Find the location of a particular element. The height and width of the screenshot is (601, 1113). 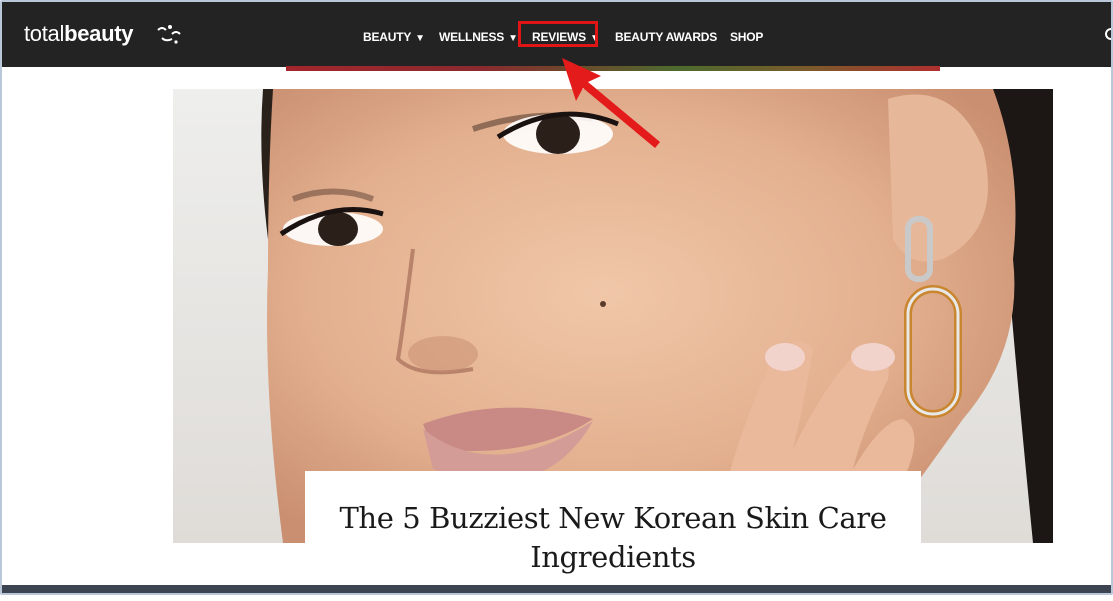

nav-item-beauty-awards: BEAUTY AWARDS is located at coordinates (666, 37).